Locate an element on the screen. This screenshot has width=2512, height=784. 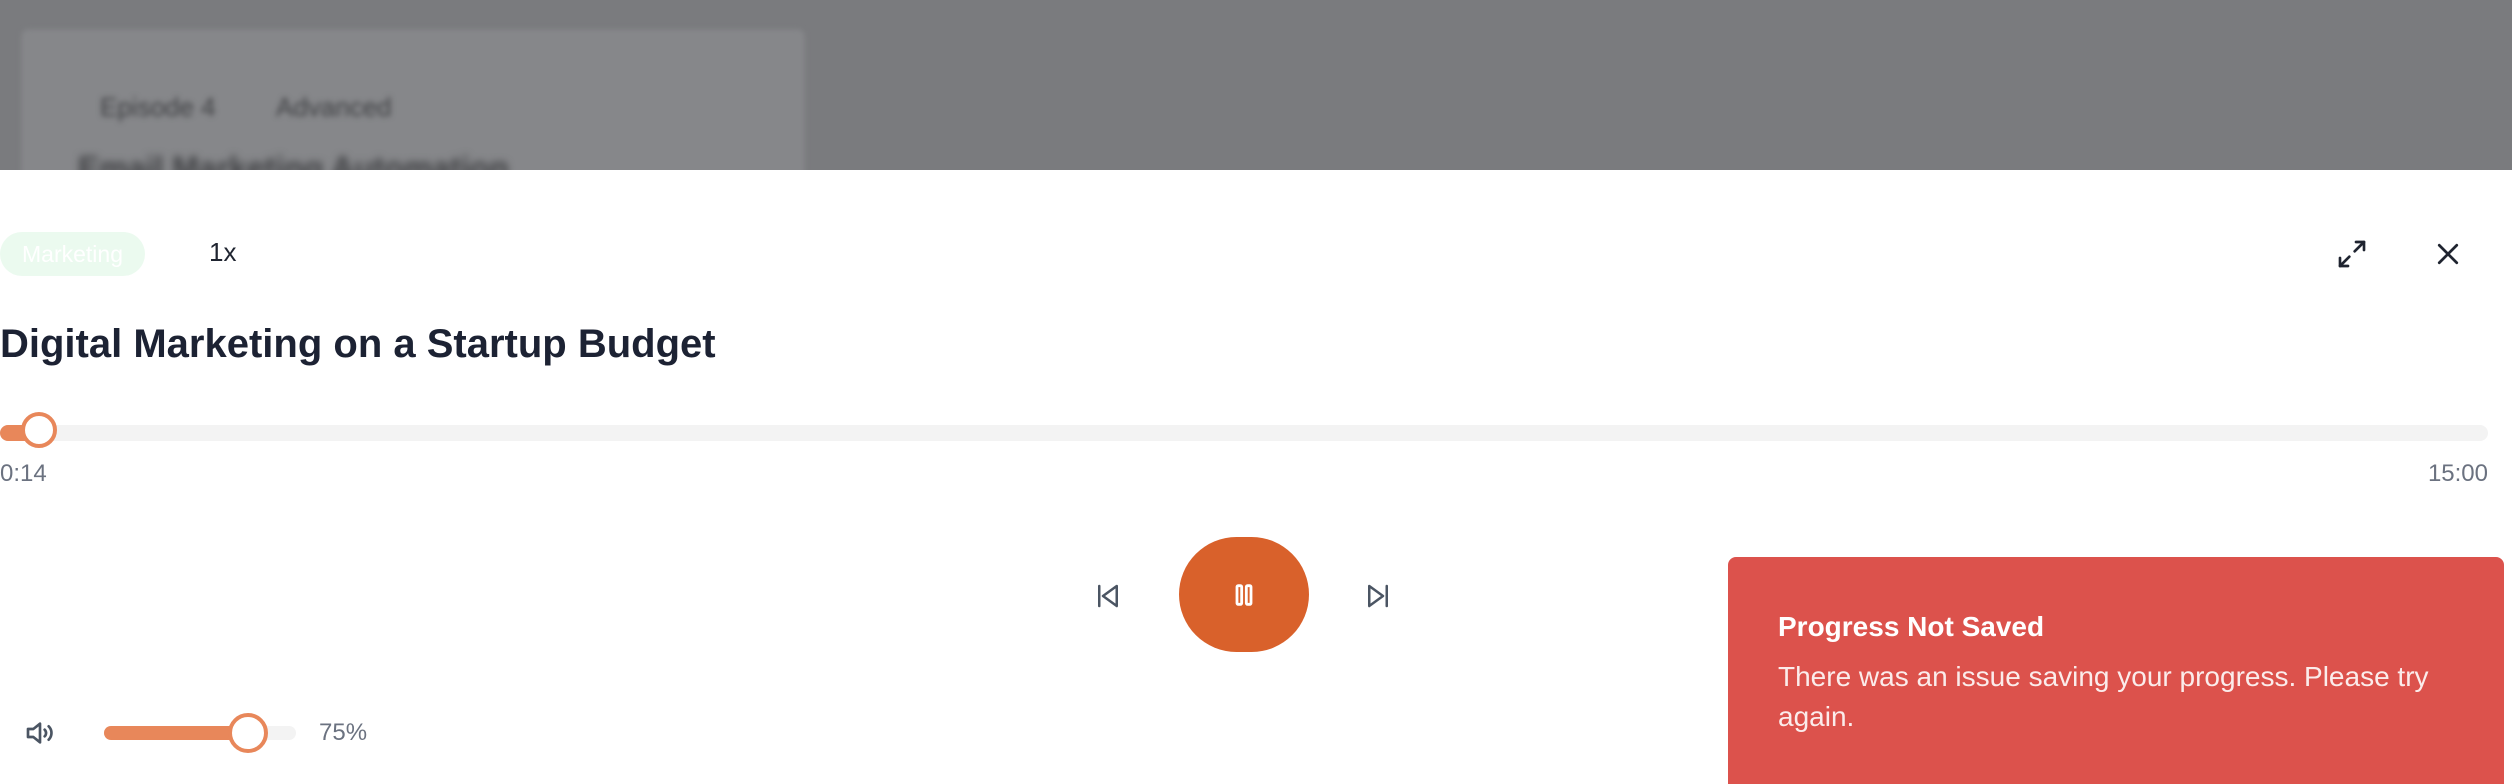
play-pause-button is located at coordinates (1244, 594).